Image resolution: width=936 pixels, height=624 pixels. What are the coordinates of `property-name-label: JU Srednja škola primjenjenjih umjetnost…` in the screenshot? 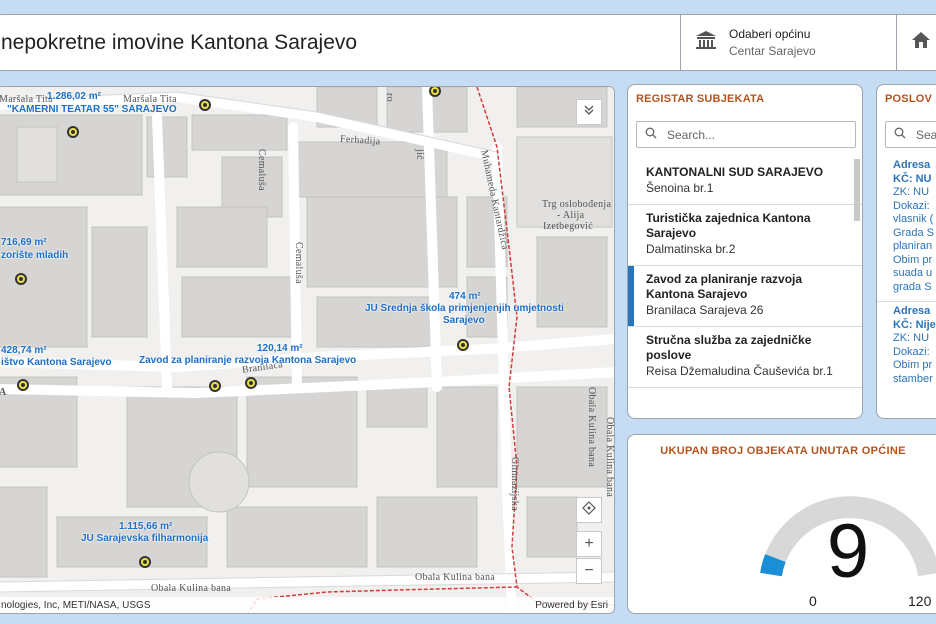 It's located at (464, 308).